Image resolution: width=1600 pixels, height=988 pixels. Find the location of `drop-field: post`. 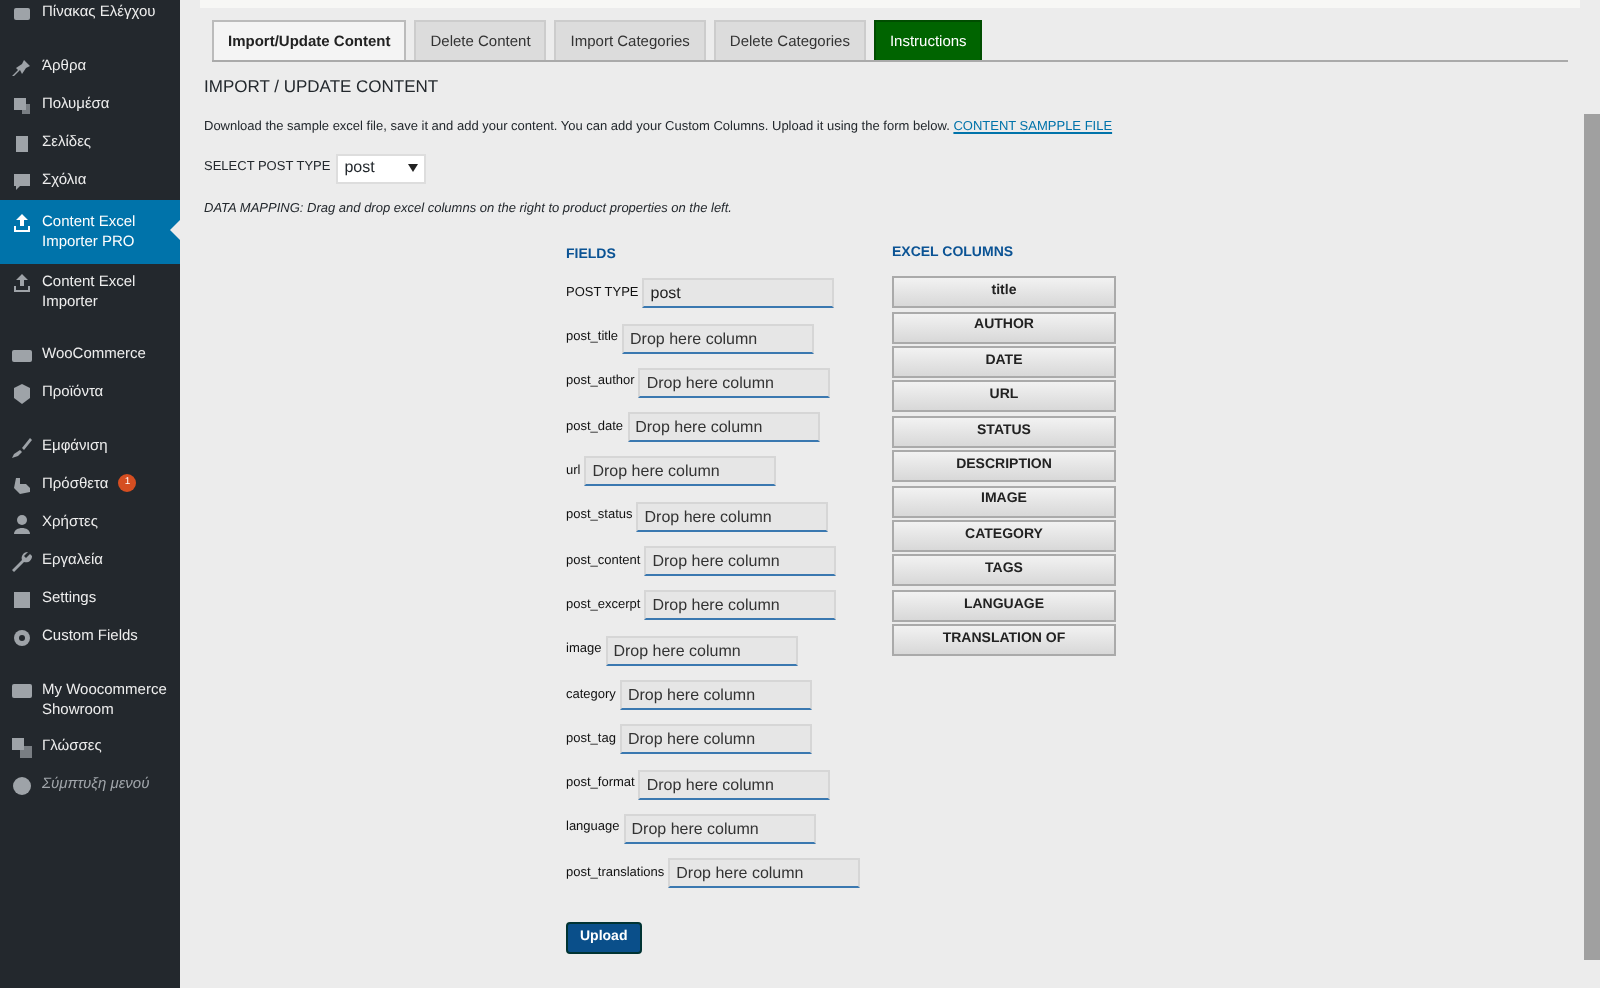

drop-field: post is located at coordinates (738, 293).